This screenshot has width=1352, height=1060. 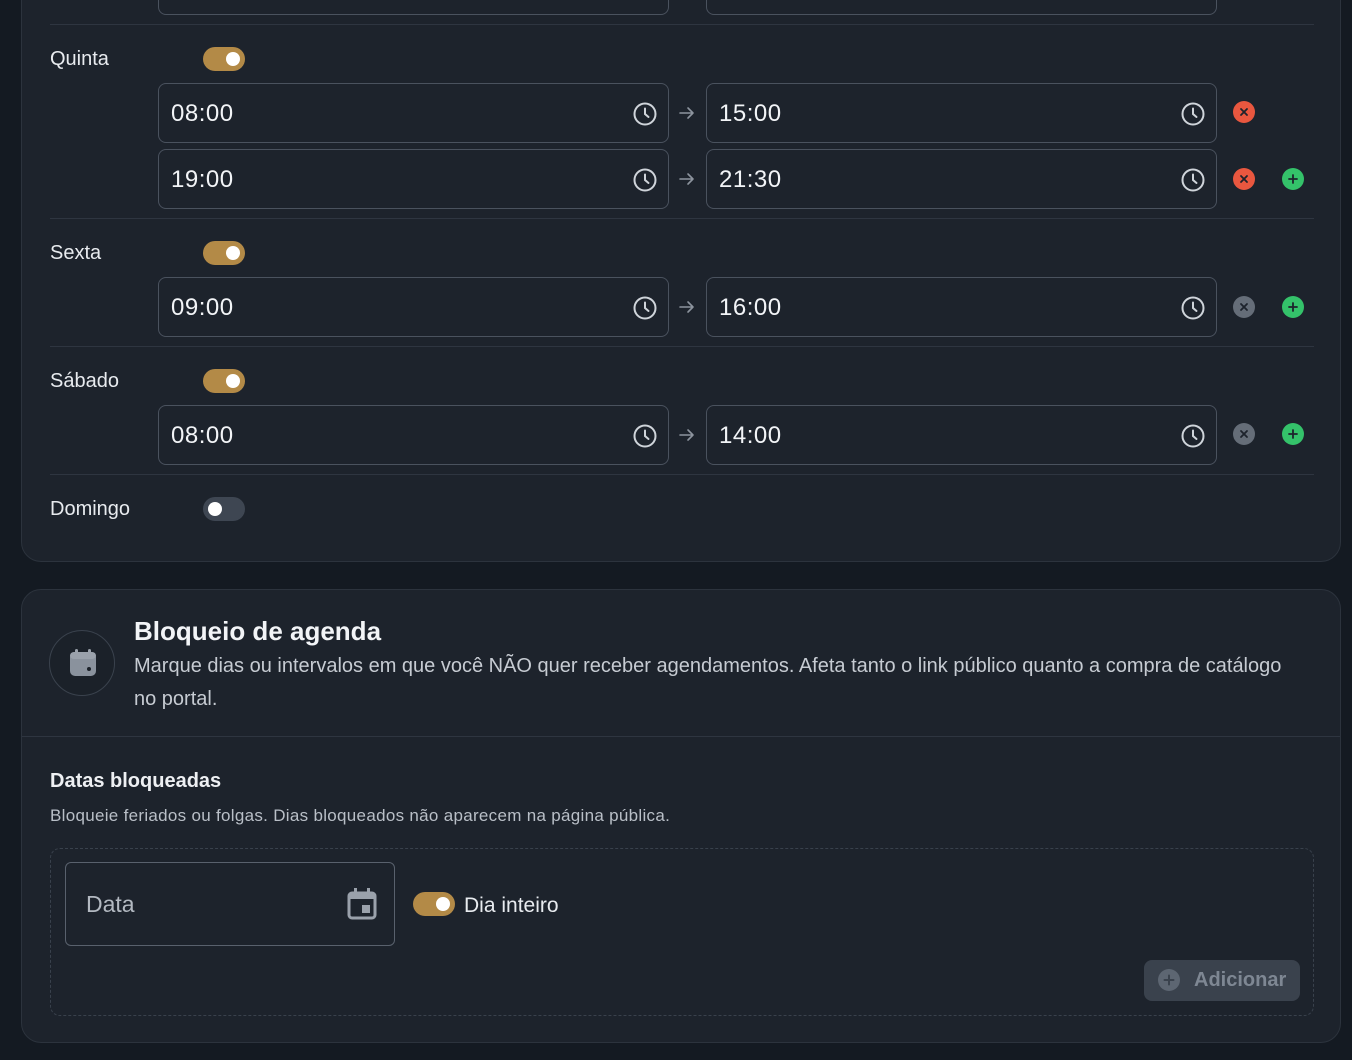 I want to click on section-title: Datas bloqueadas, so click(x=136, y=781).